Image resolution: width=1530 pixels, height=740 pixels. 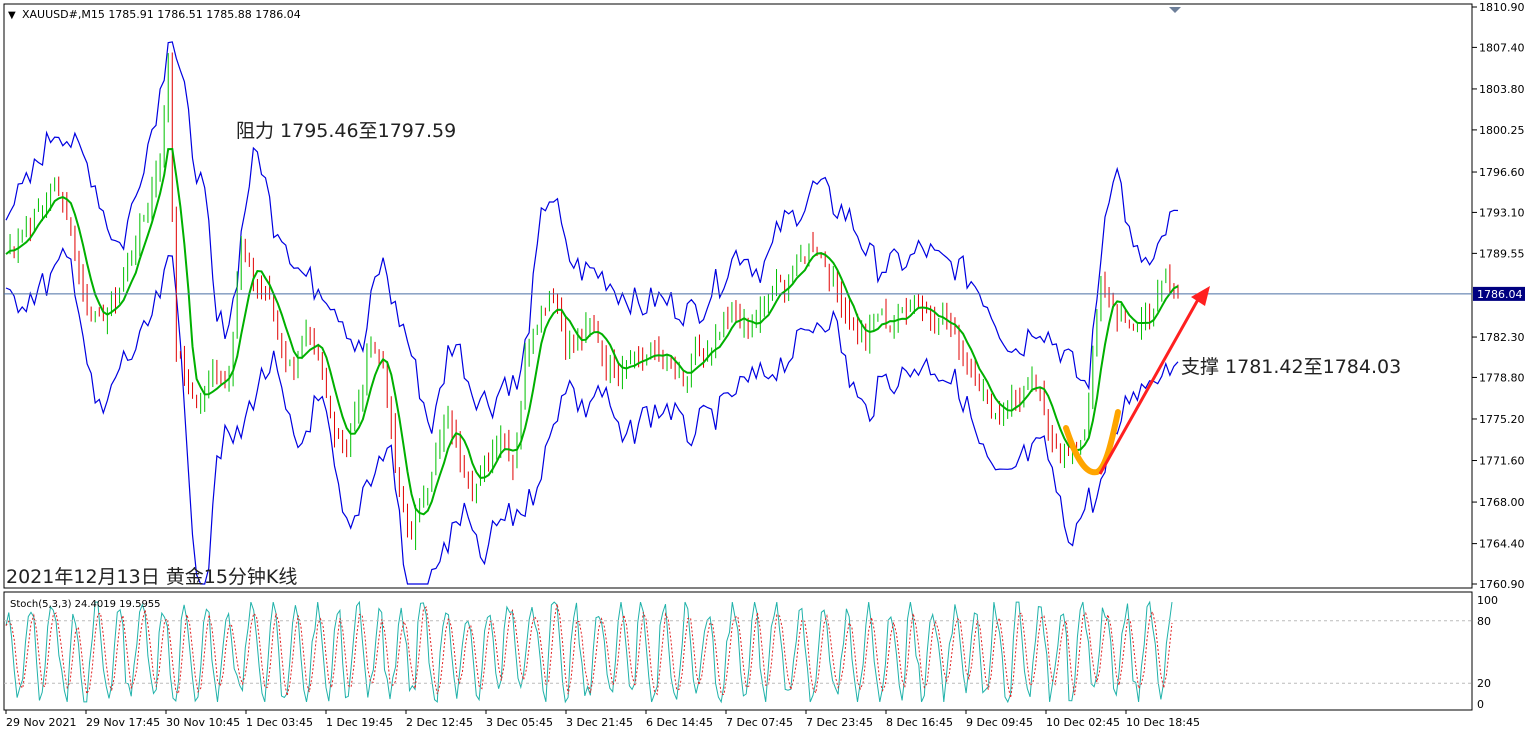 What do you see at coordinates (1500, 294) in the screenshot?
I see `current-price-label: 1786.04` at bounding box center [1500, 294].